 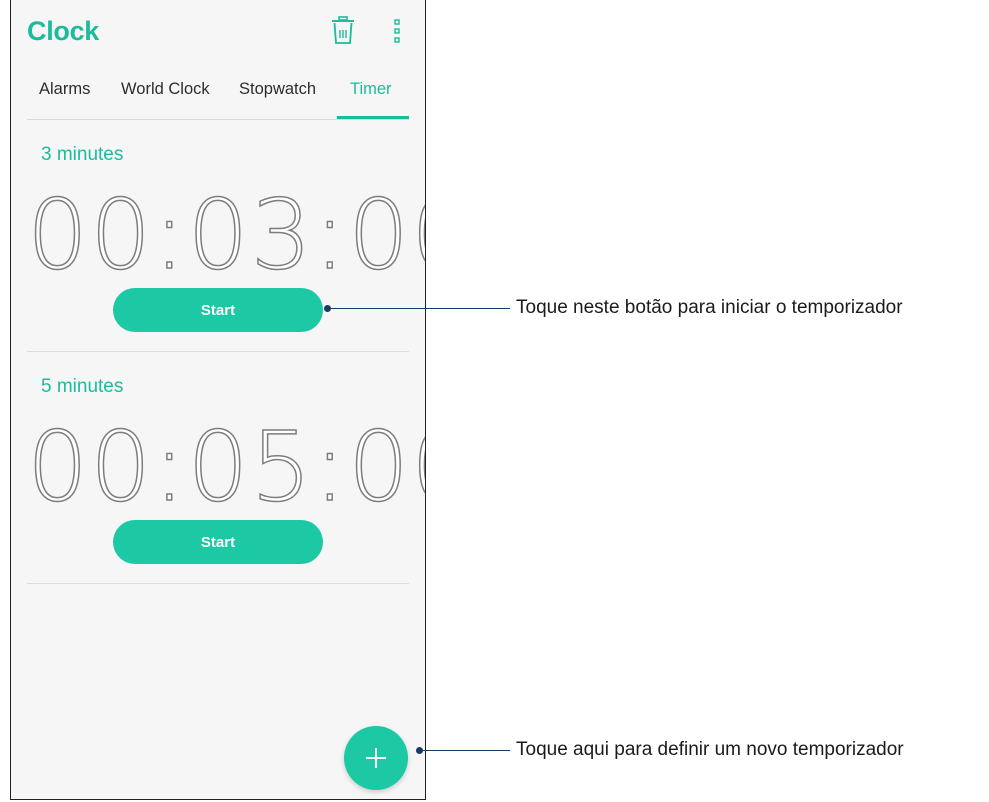 What do you see at coordinates (373, 117) in the screenshot?
I see `tab-active-indicator` at bounding box center [373, 117].